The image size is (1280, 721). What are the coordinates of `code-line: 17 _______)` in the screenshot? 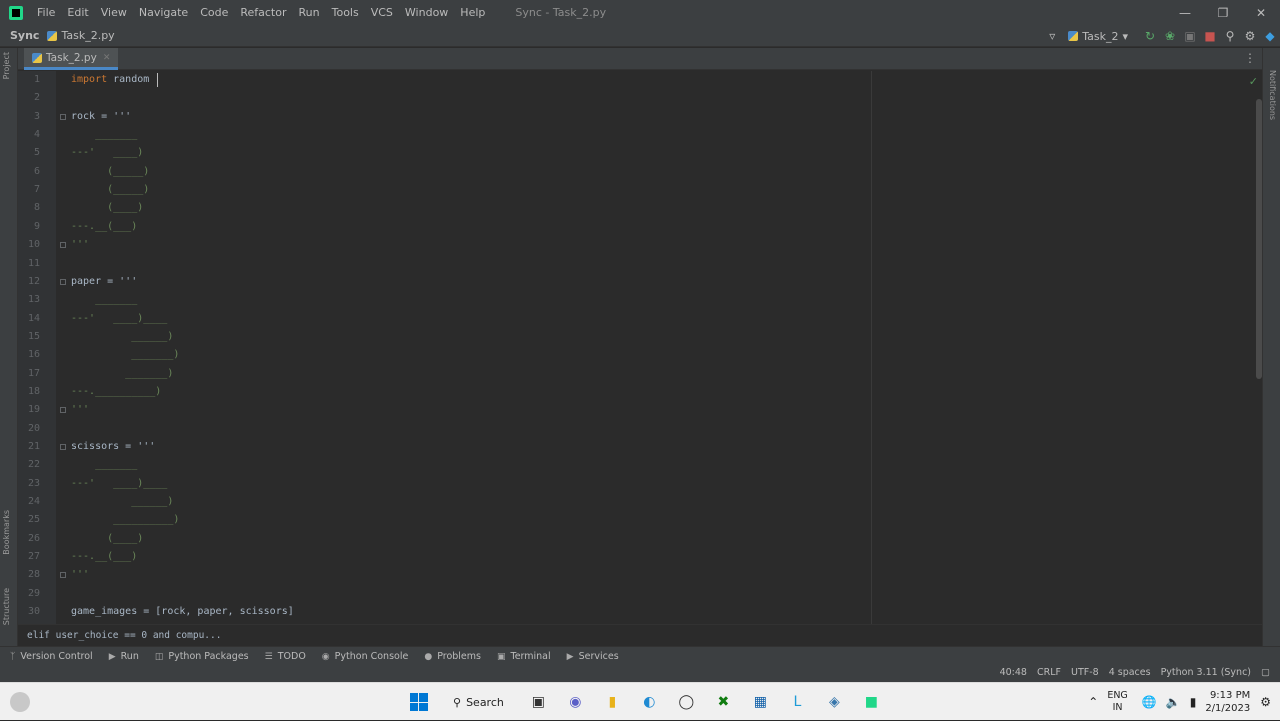 It's located at (640, 374).